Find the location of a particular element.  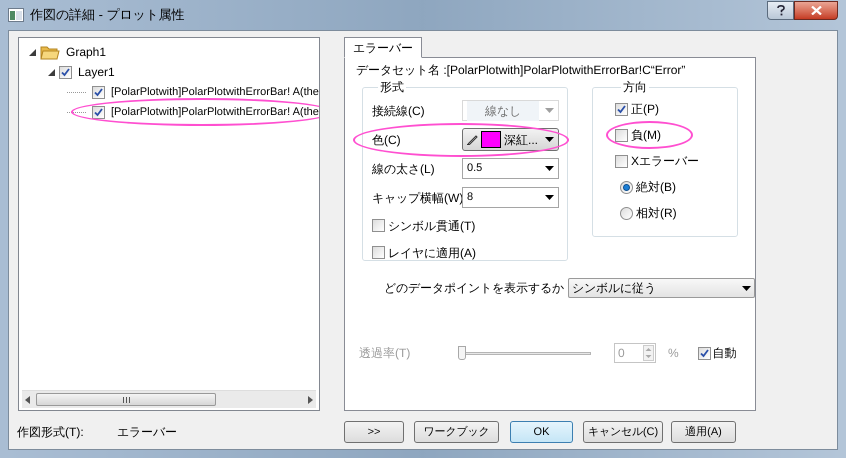

checkbox-label: Xエラーバー is located at coordinates (665, 161).